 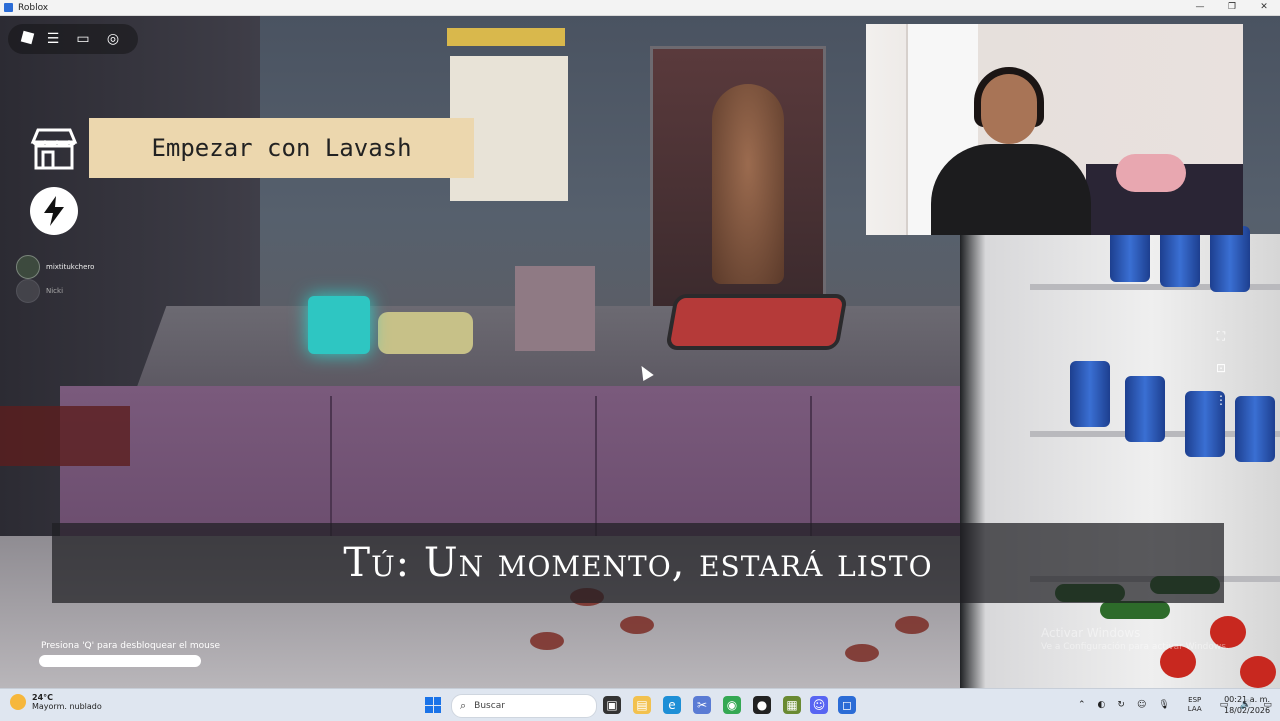 What do you see at coordinates (489, 706) in the screenshot?
I see `search-placeholder: Buscar` at bounding box center [489, 706].